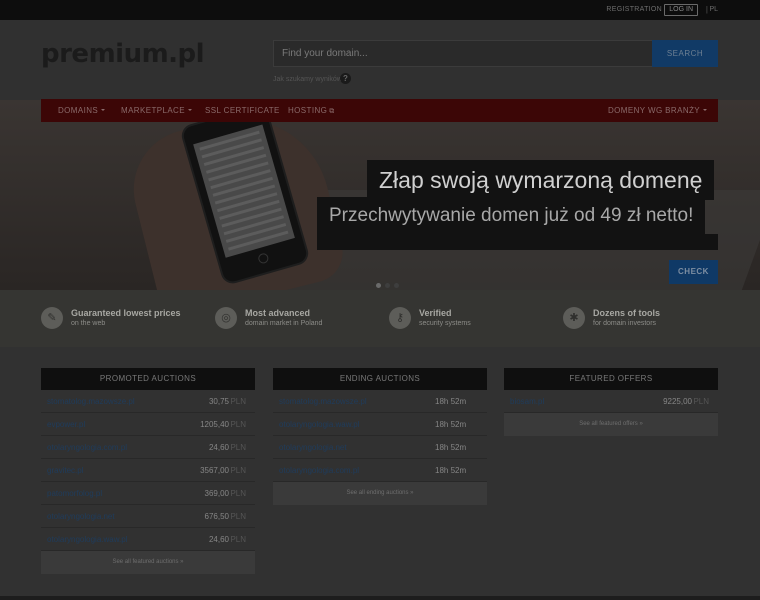 Image resolution: width=760 pixels, height=600 pixels. Describe the element at coordinates (685, 53) in the screenshot. I see `search-button: SEARCH` at that location.